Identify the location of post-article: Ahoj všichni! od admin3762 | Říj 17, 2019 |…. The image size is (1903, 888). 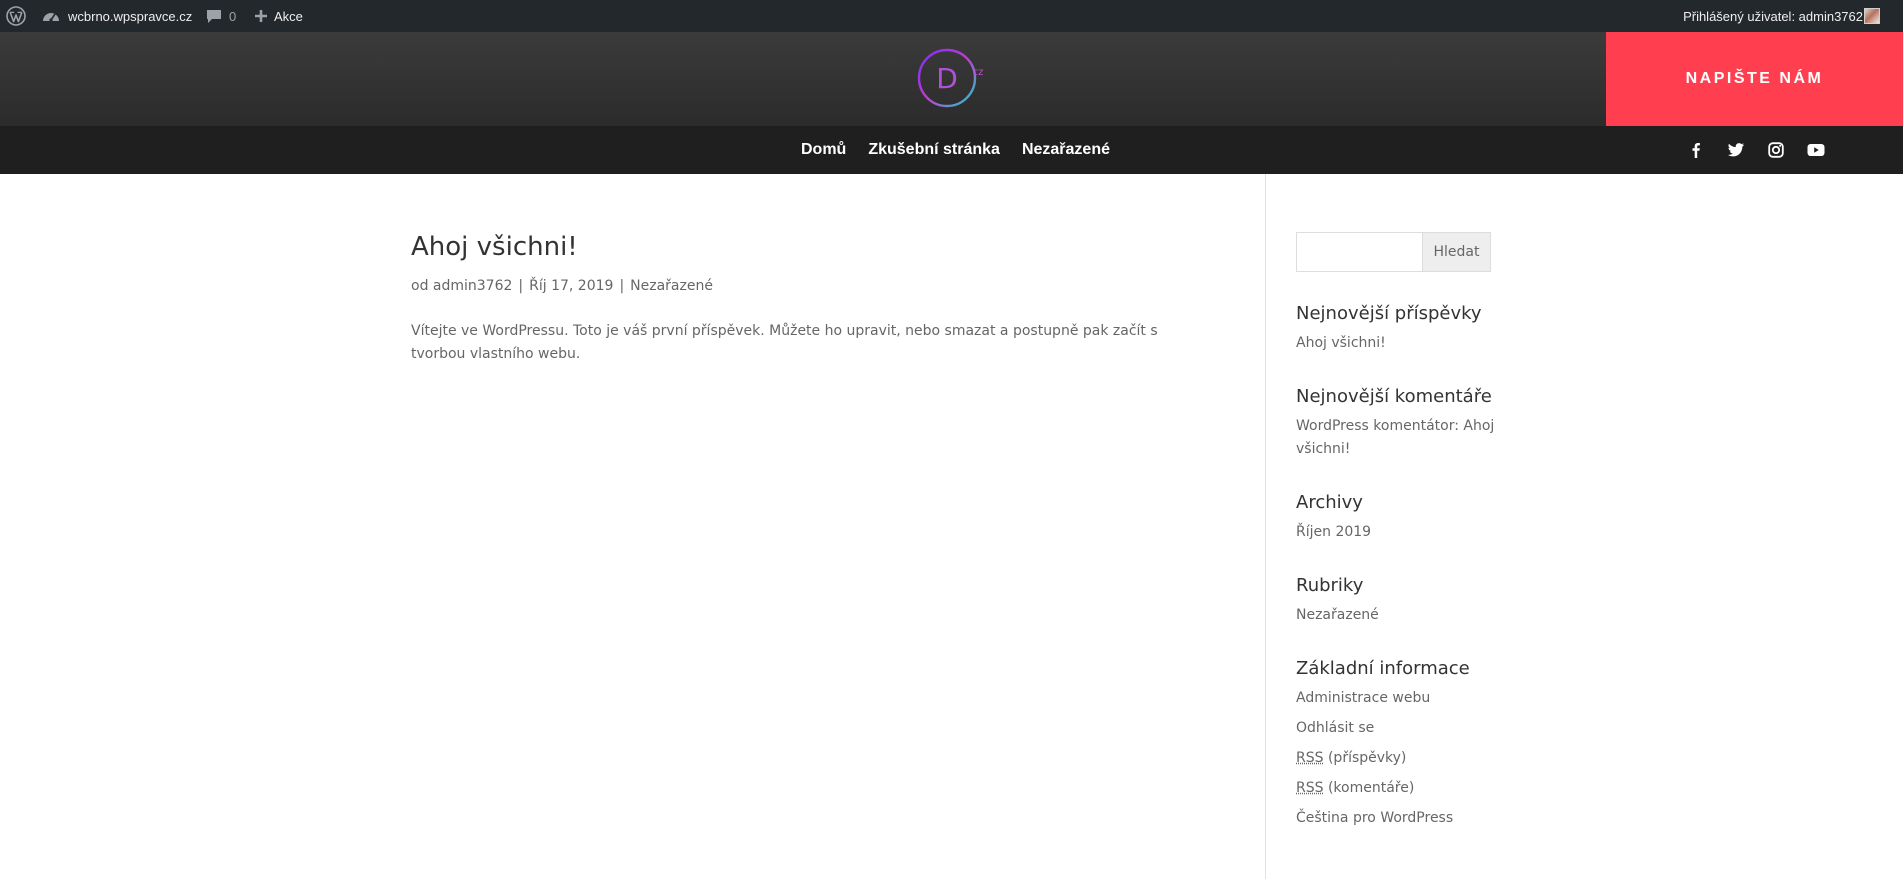
(791, 298).